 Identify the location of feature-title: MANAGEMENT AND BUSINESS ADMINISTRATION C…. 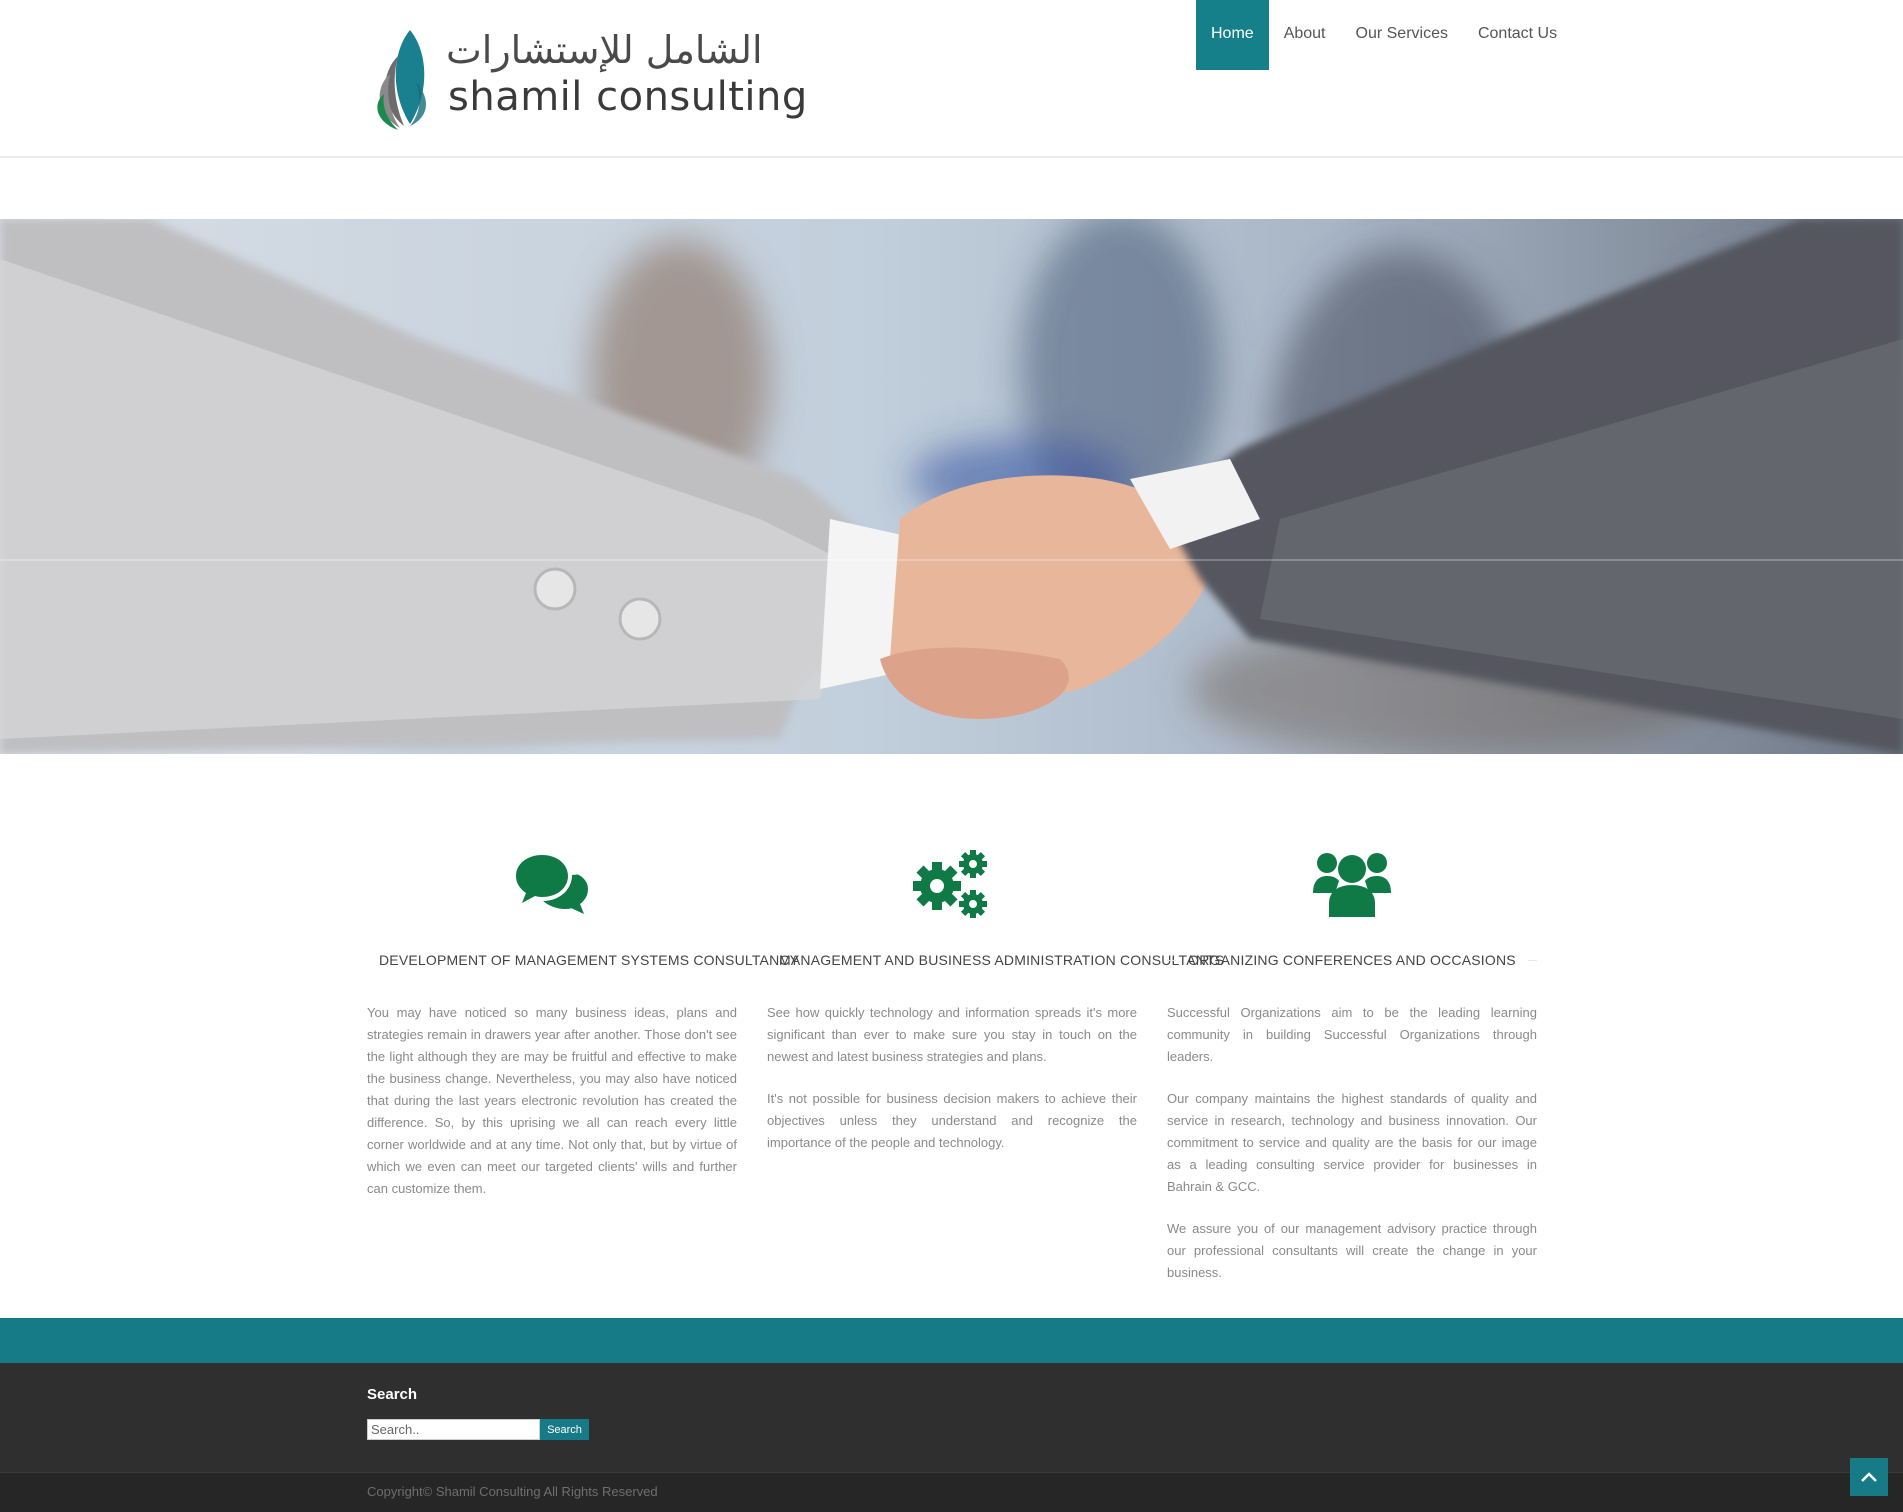
(1002, 960).